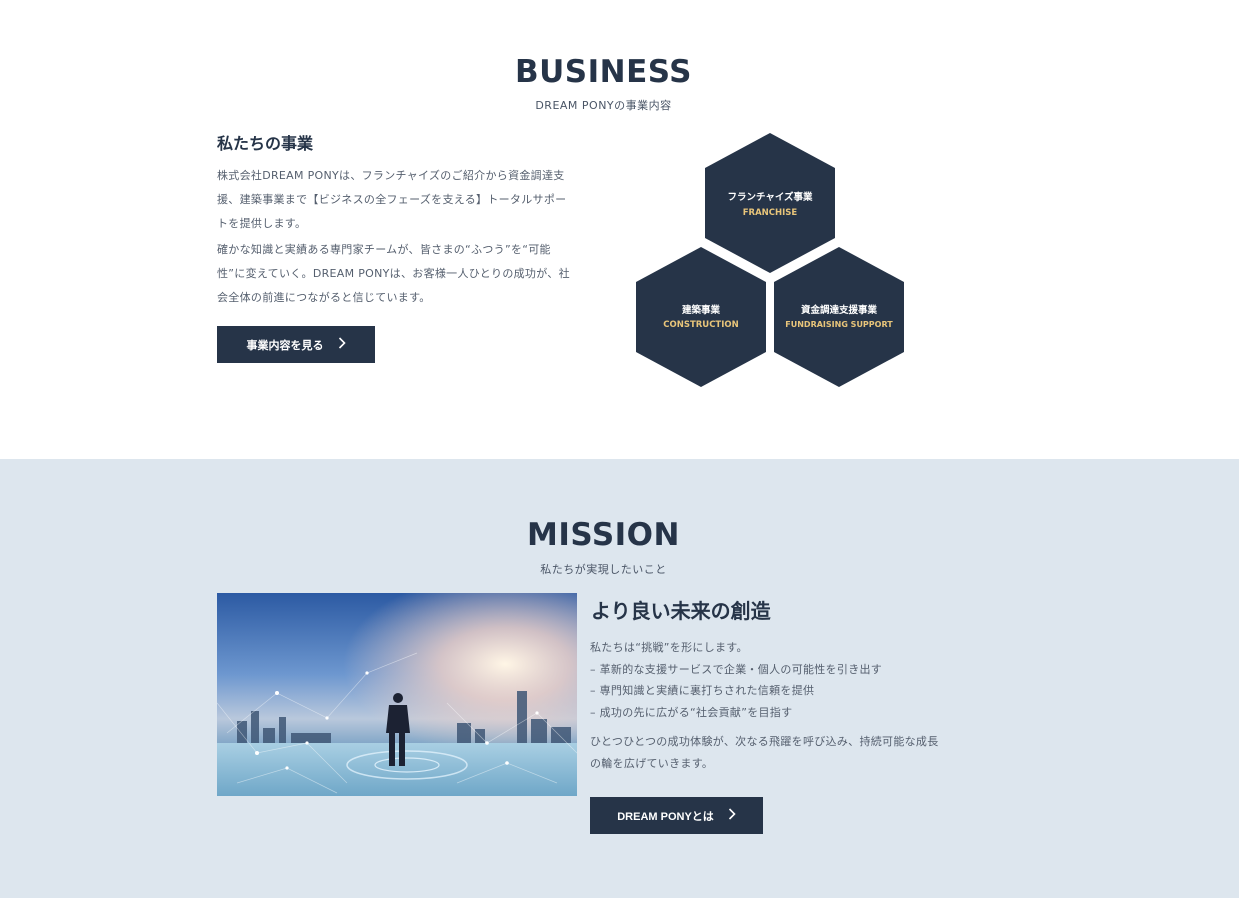 The width and height of the screenshot is (1239, 898). Describe the element at coordinates (691, 712) in the screenshot. I see `mission-line: – 成功の先に広がる“社会貢献”を目指す` at that location.